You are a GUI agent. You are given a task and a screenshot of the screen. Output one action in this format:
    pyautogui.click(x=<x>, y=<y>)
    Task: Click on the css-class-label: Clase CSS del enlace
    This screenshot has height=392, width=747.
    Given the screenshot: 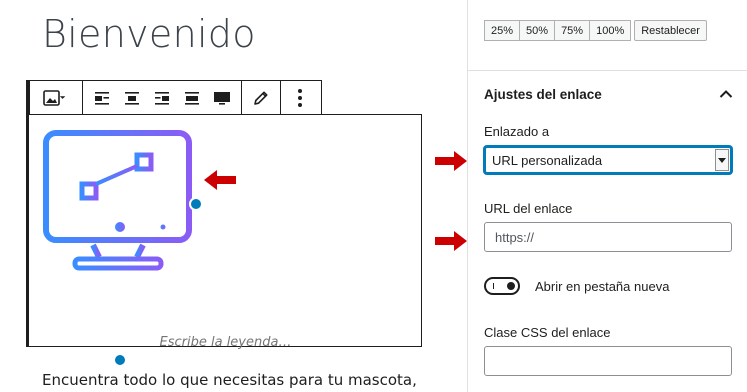 What is the action you would take?
    pyautogui.click(x=547, y=332)
    